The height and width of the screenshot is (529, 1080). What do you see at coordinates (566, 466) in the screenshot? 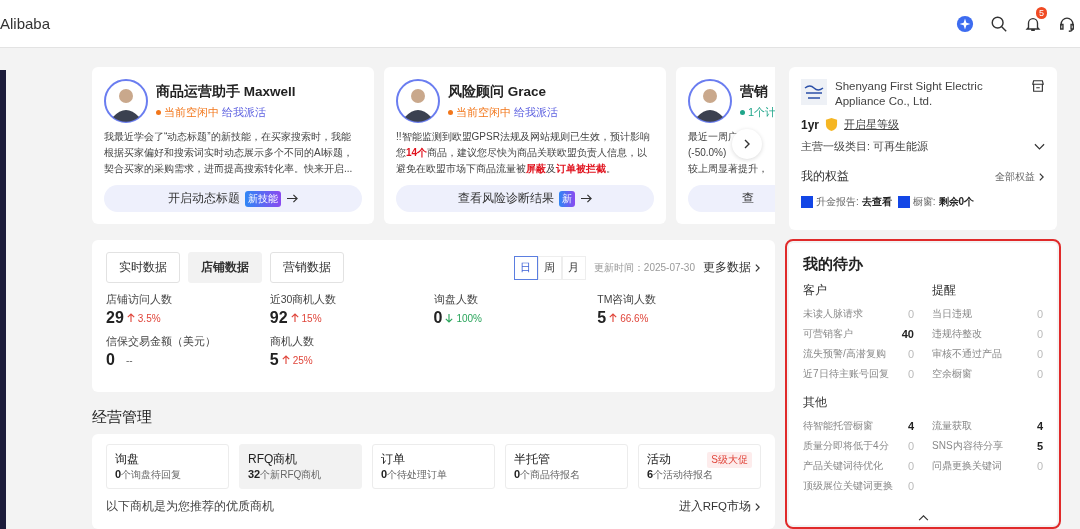
I see `management-tile: 半托管 0个商品待报名` at bounding box center [566, 466].